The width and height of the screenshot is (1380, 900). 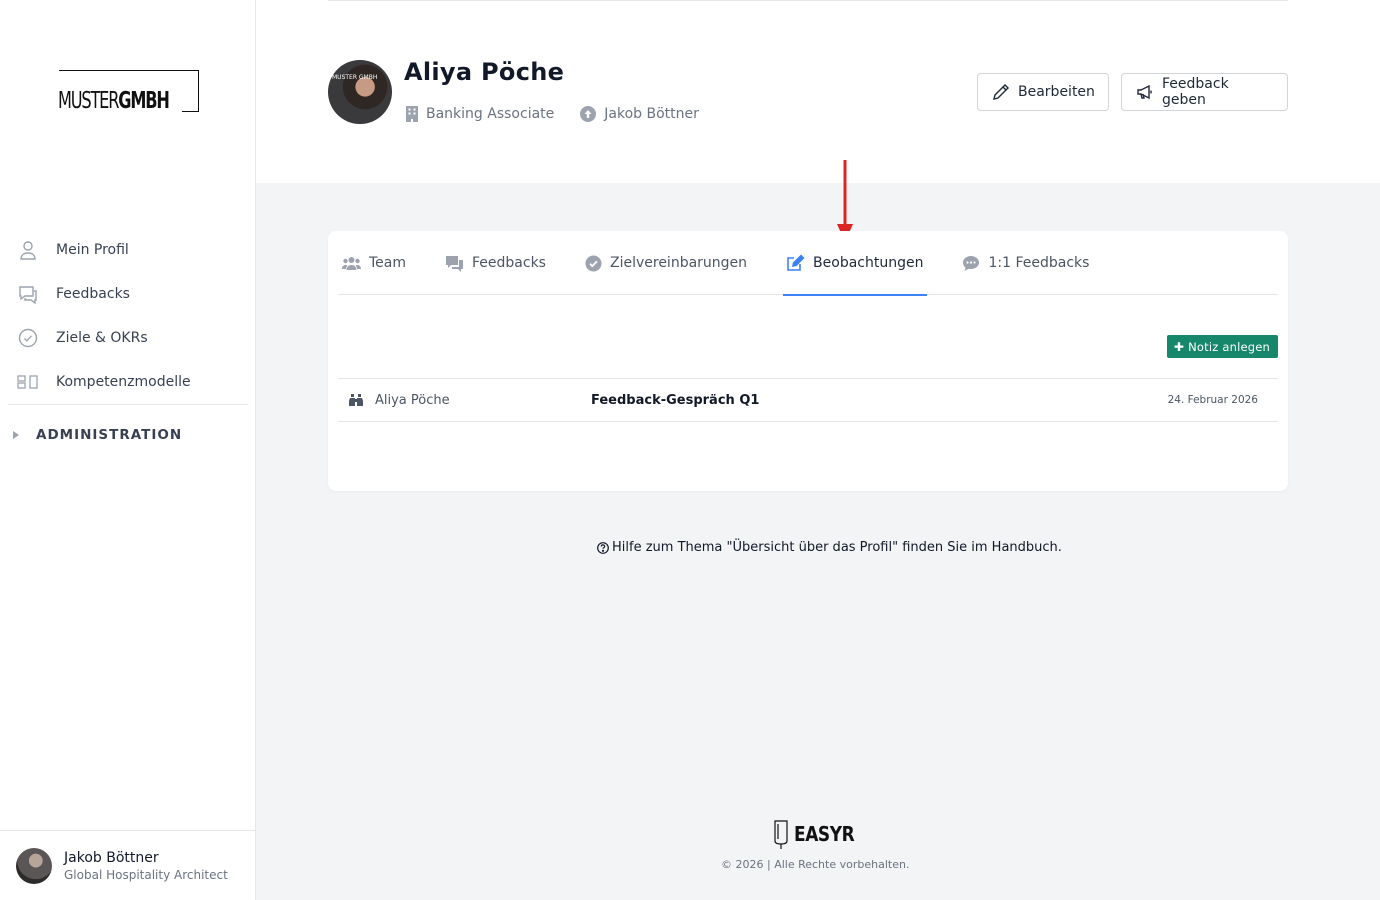 I want to click on current-user-name: Jakob Böttner, so click(x=111, y=857).